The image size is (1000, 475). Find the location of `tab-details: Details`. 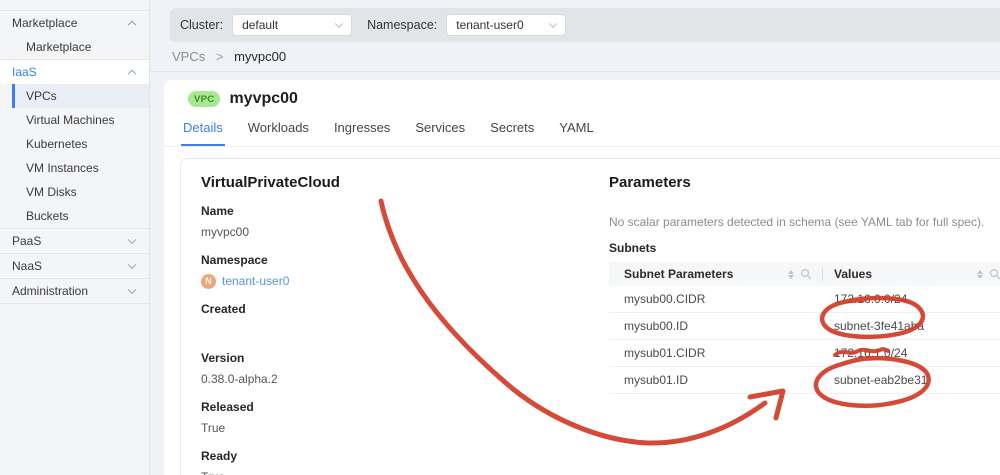

tab-details: Details is located at coordinates (203, 131).